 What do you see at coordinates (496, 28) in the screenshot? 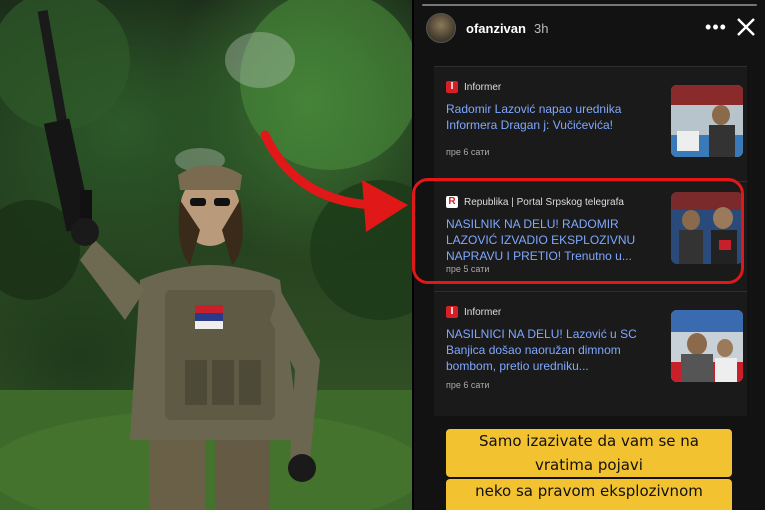
I see `username: ofanzivan` at bounding box center [496, 28].